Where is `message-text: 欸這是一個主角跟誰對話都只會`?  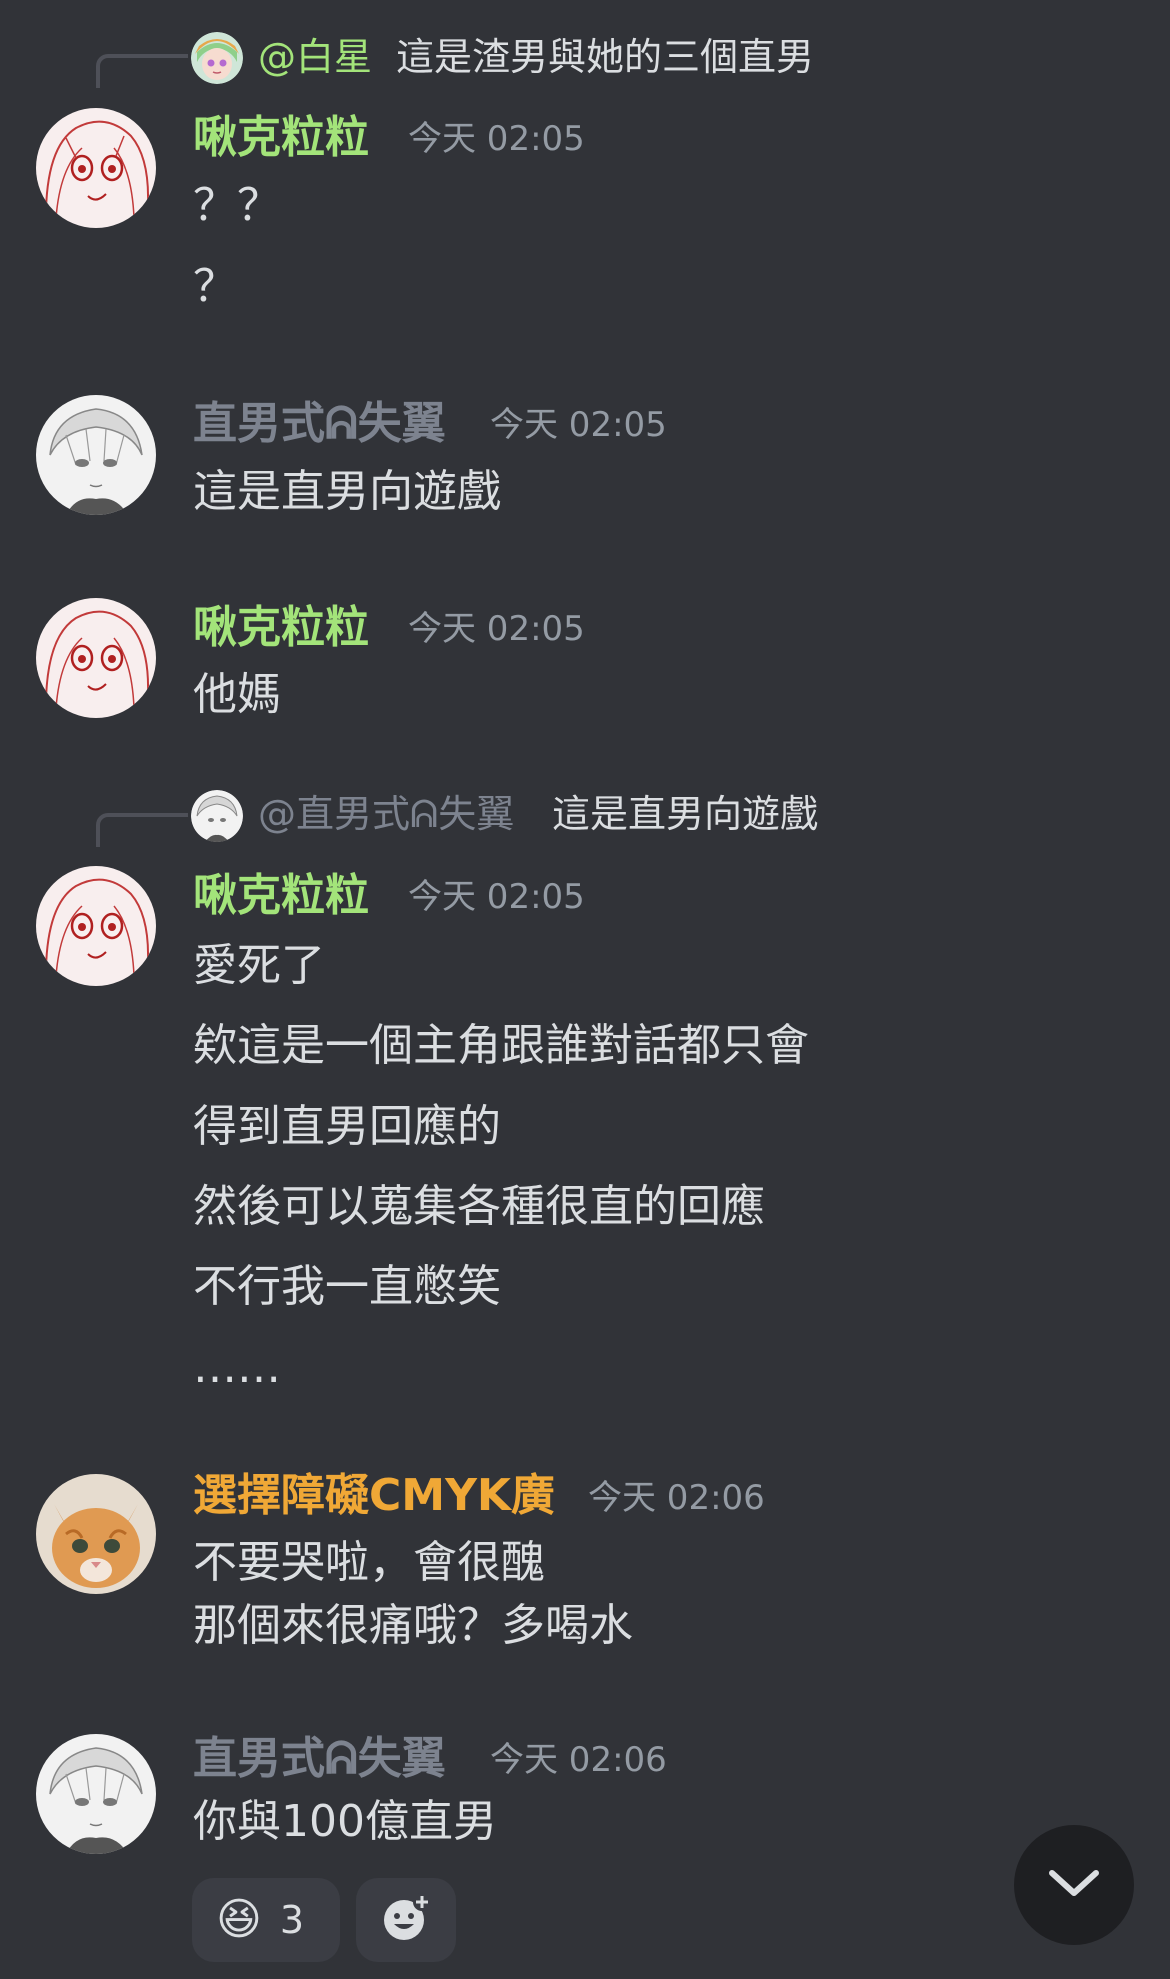 message-text: 欸這是一個主角跟誰對話都只會 is located at coordinates (501, 1045).